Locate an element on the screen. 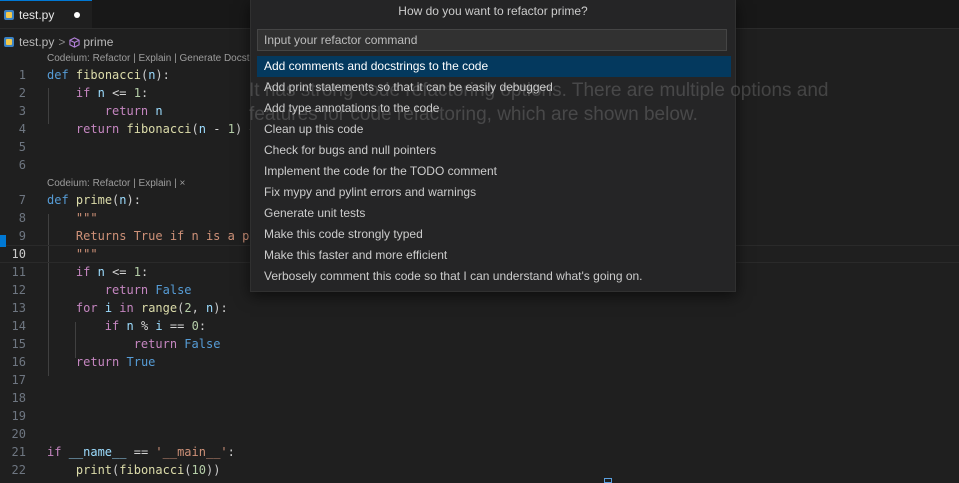 The height and width of the screenshot is (483, 959). refactor-option: Implement the code for the TODO comment is located at coordinates (494, 171).